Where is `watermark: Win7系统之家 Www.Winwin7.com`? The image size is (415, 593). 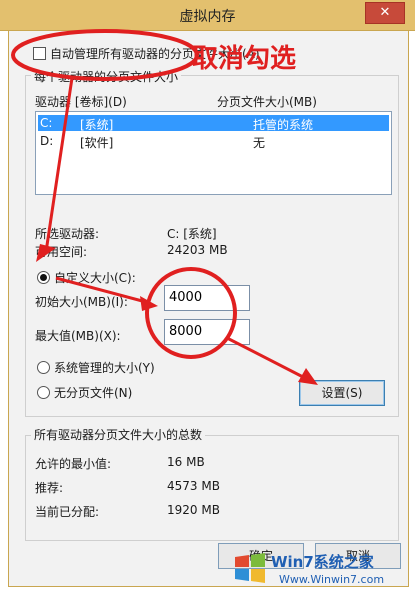
watermark: Win7系统之家 Www.Winwin7.com is located at coordinates (315, 568).